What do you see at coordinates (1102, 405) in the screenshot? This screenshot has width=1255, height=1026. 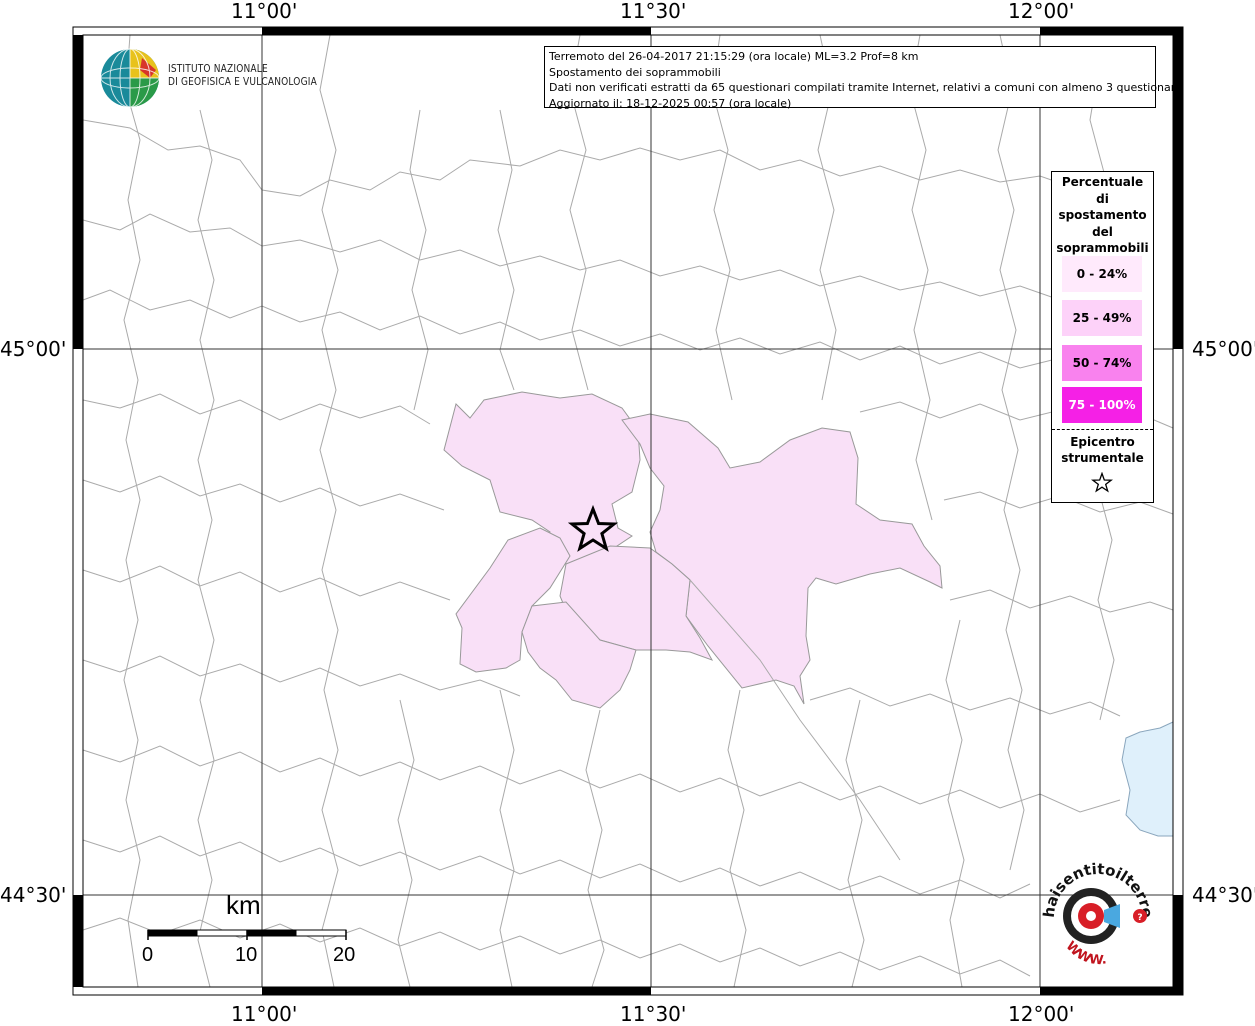 I see `legend-item-75-100: 75 - 100%` at bounding box center [1102, 405].